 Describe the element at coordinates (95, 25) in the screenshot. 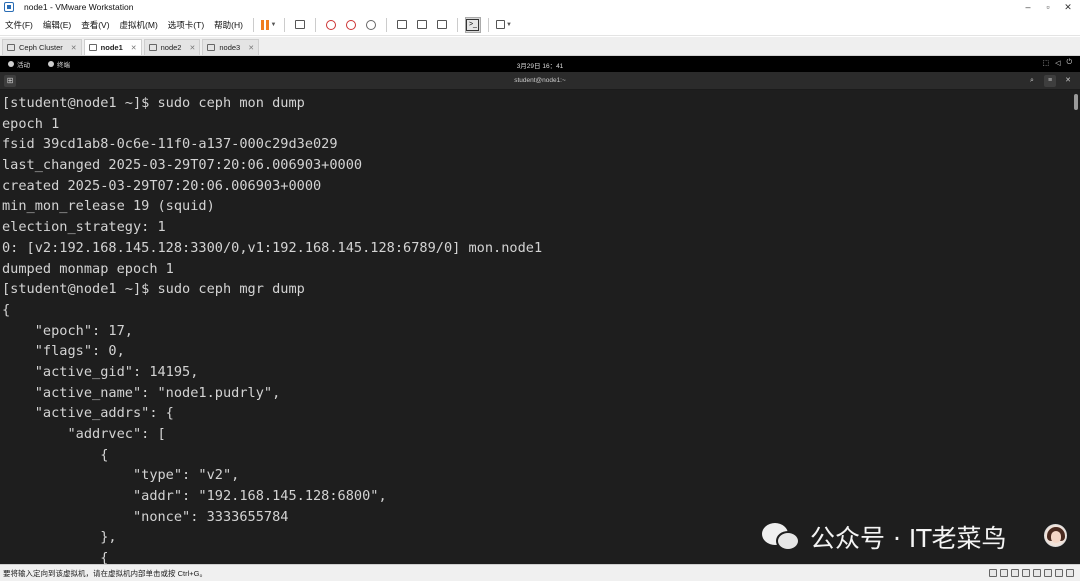

I see `menu-view: 查看(V)` at that location.